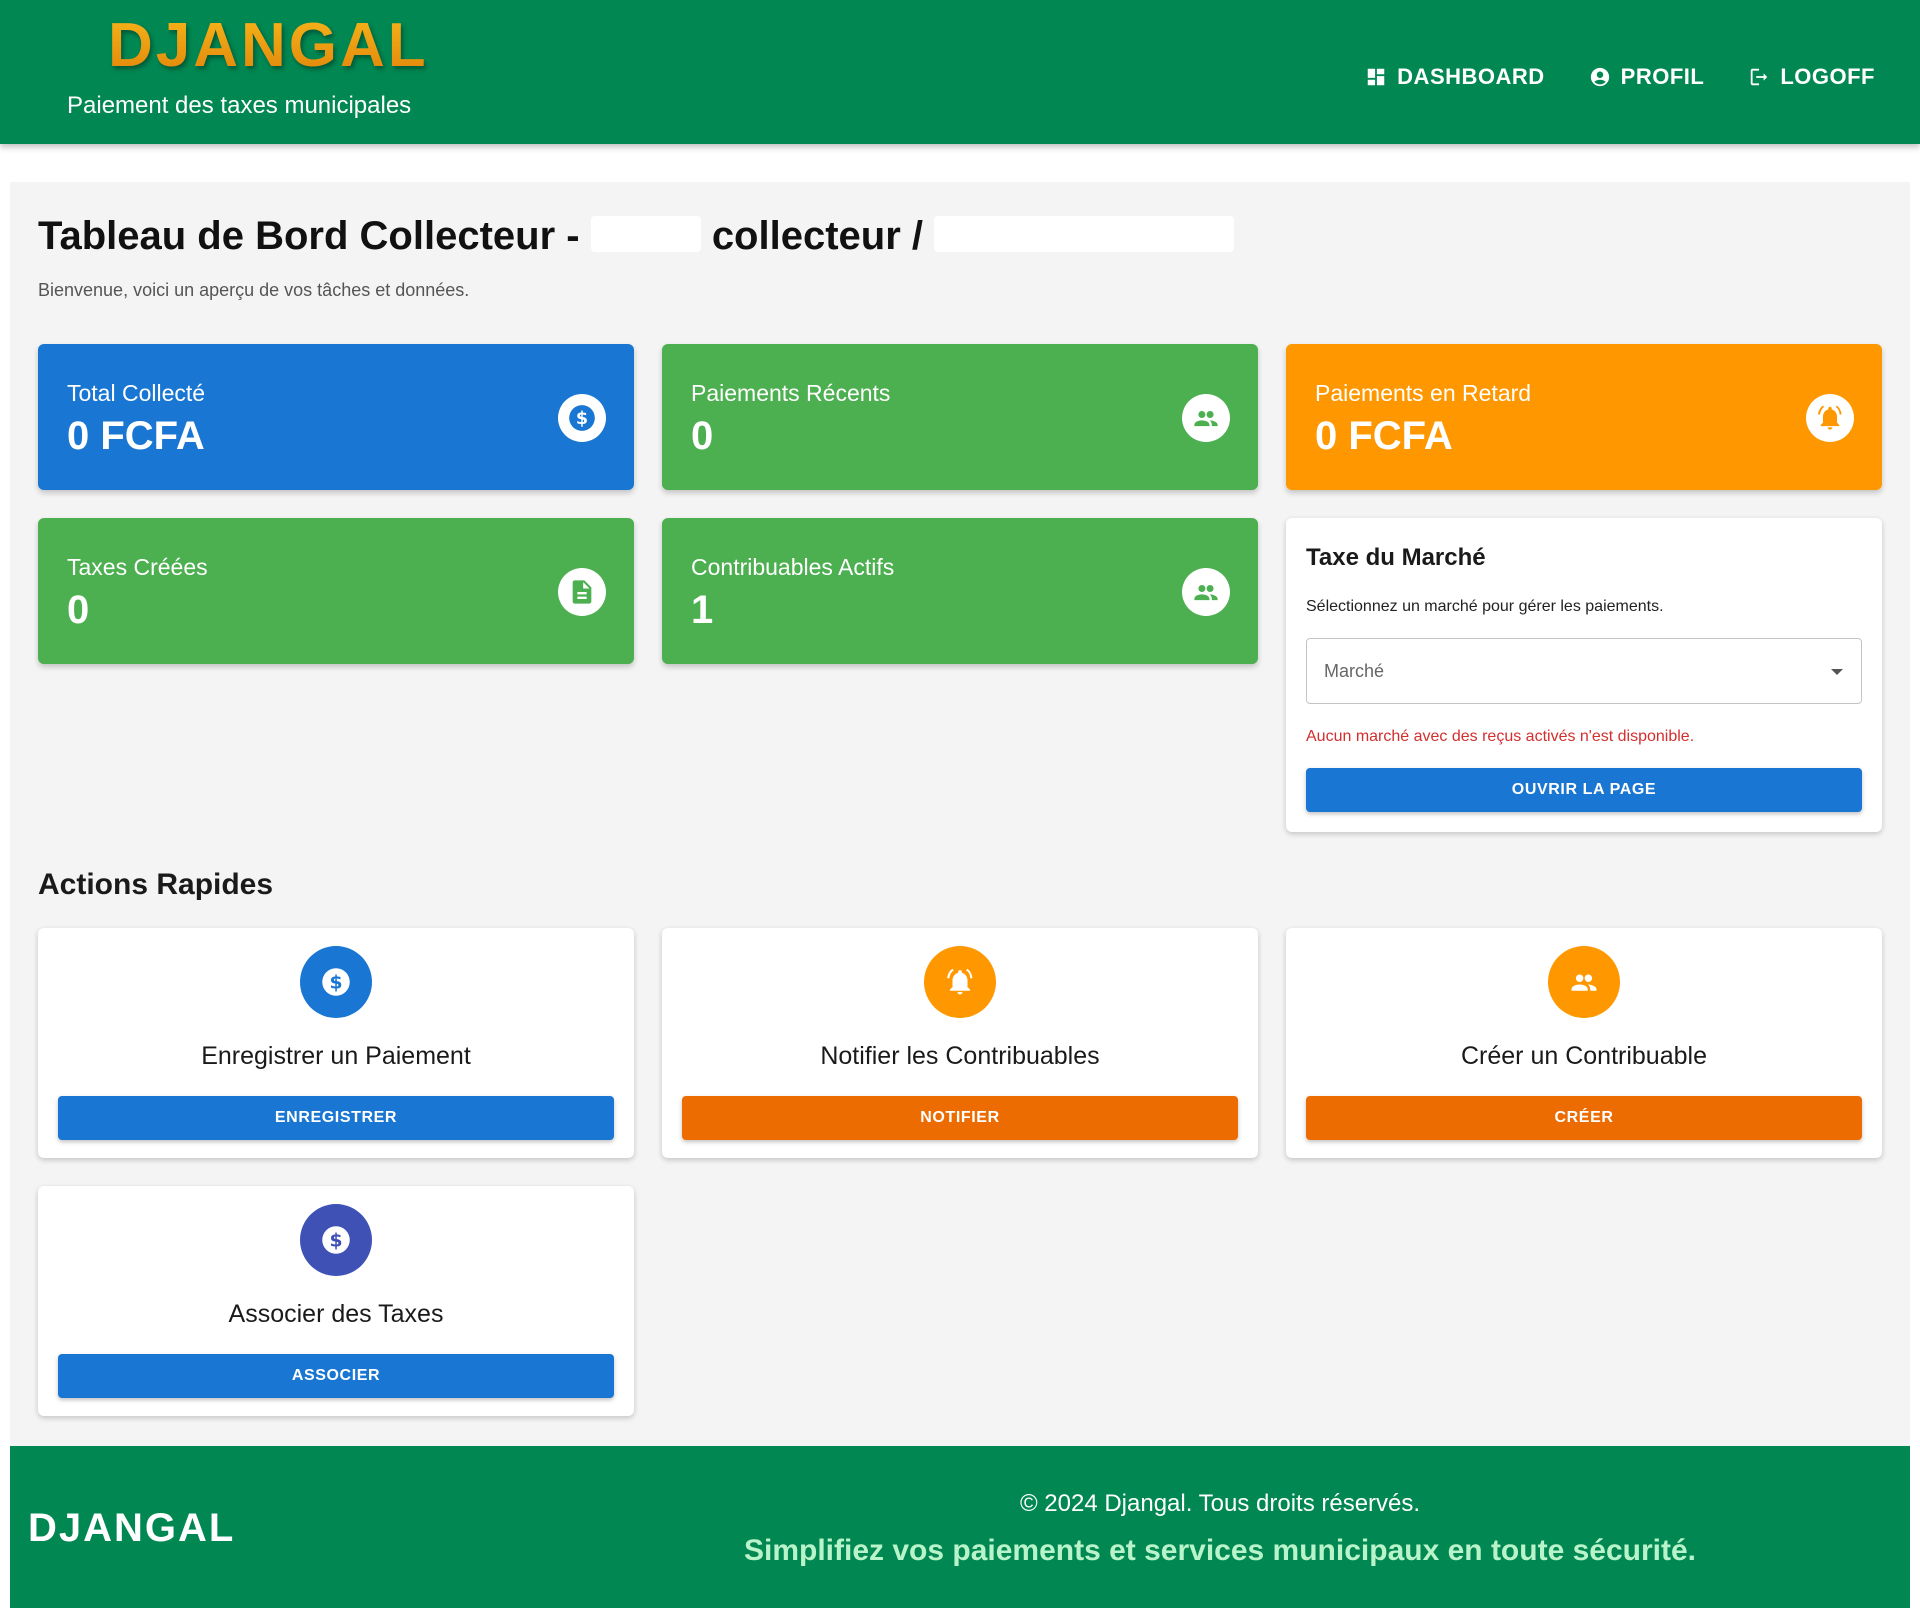  I want to click on enregistrer-button: ENREGISTRER, so click(336, 1118).